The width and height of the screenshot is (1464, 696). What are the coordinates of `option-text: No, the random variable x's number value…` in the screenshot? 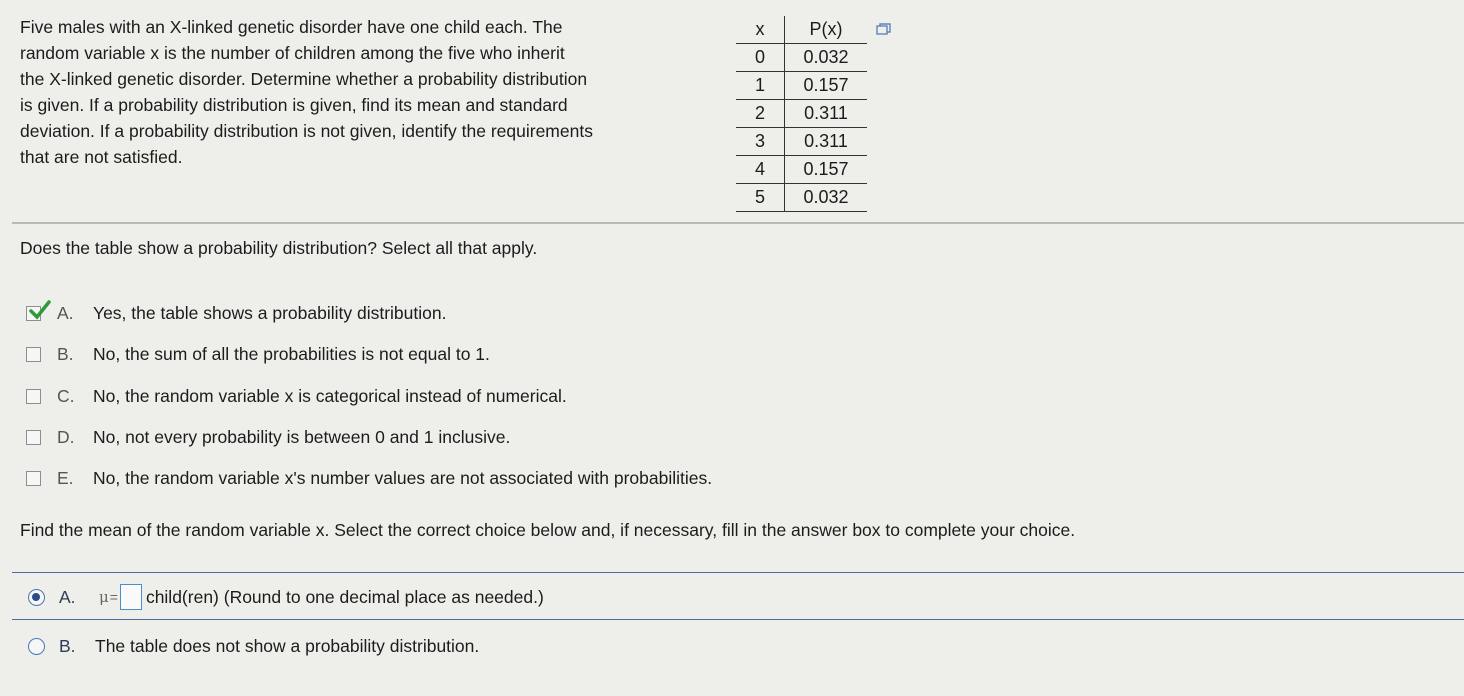 It's located at (403, 477).